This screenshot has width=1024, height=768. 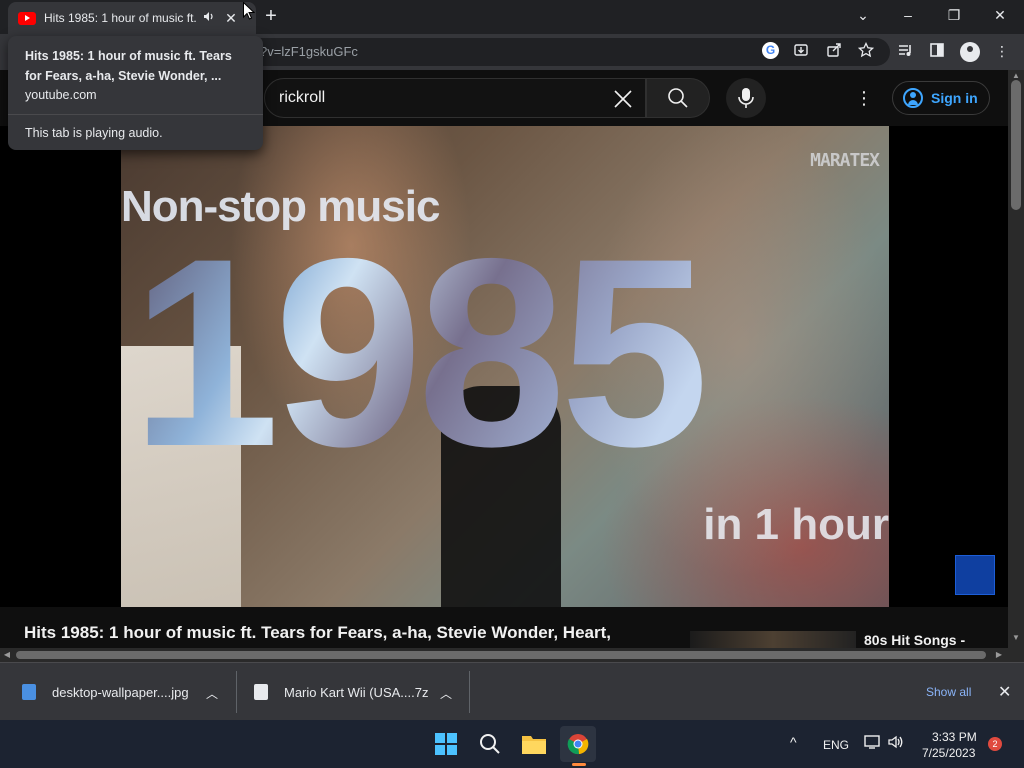 I want to click on show-hidden-icons-chevron: ^, so click(x=793, y=742).